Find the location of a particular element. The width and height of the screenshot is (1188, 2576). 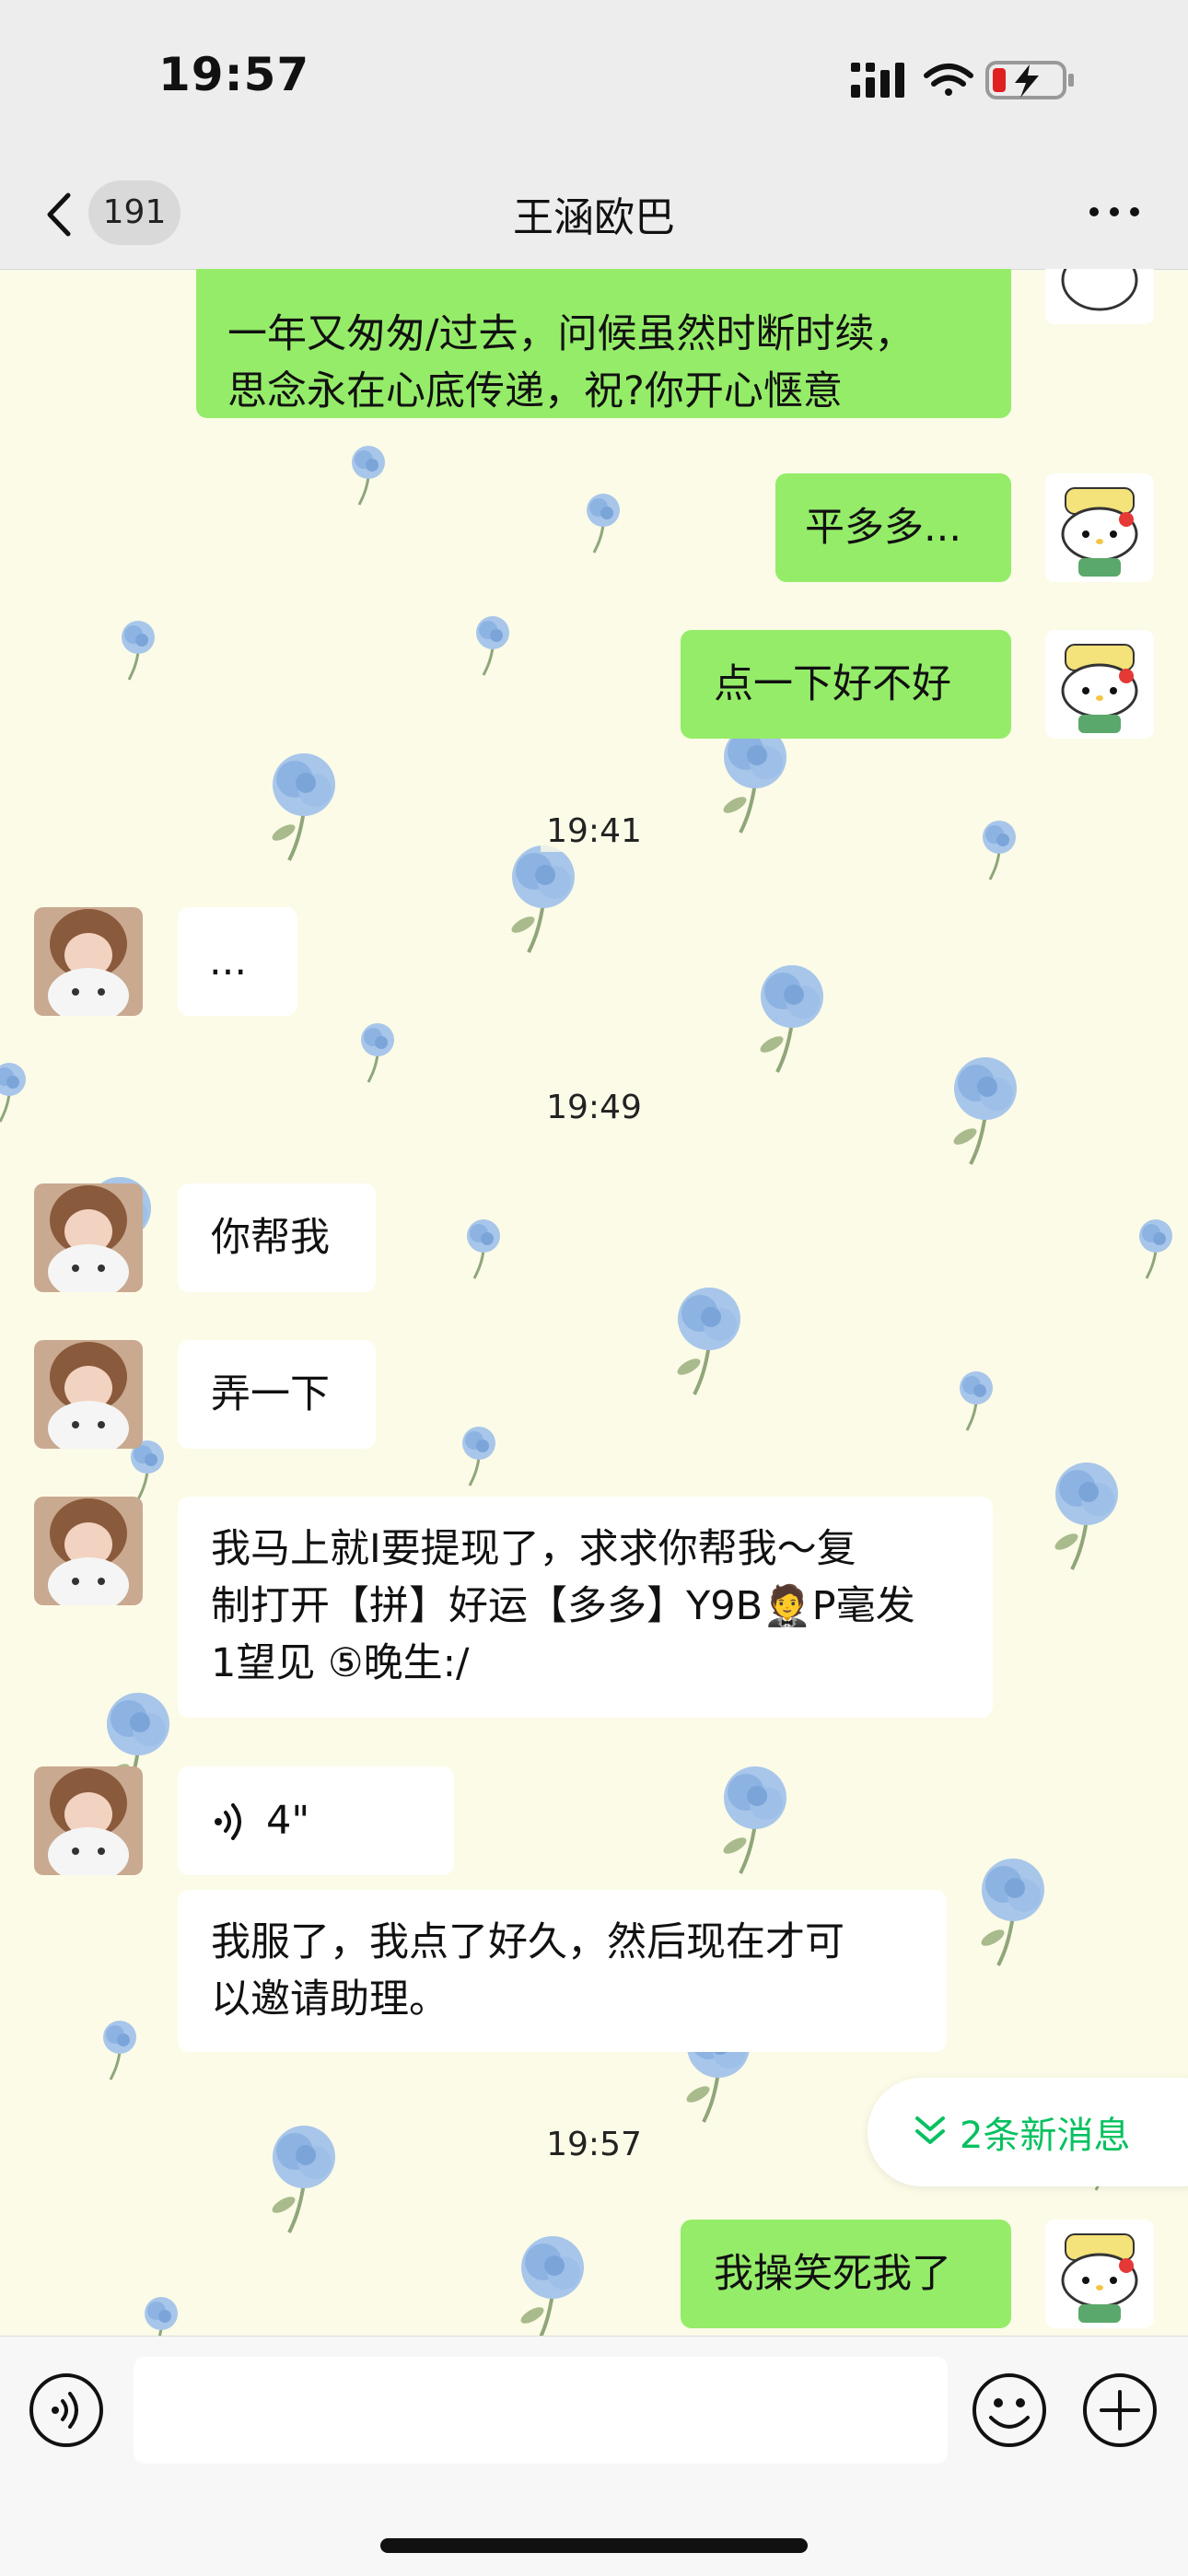

plus-icon is located at coordinates (1120, 2410).